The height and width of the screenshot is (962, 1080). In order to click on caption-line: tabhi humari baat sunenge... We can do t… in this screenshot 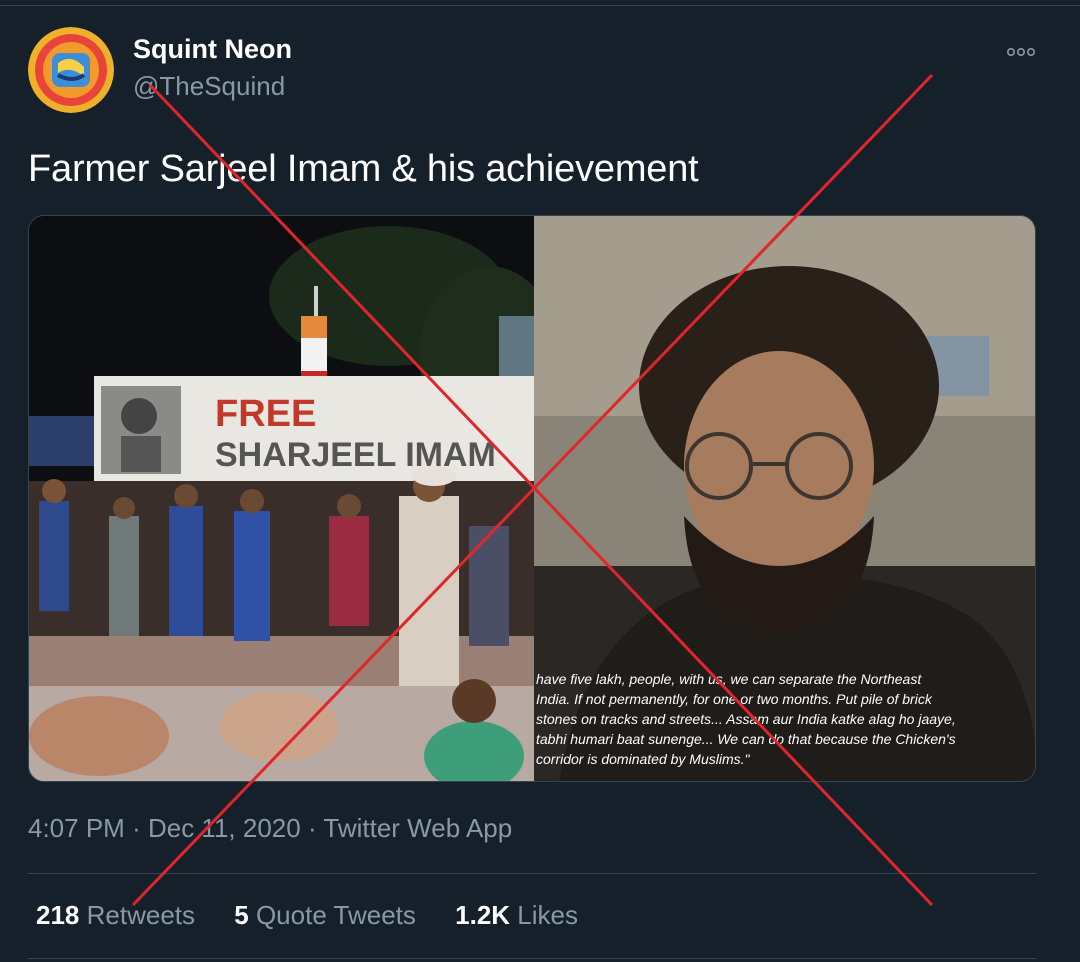, I will do `click(746, 739)`.